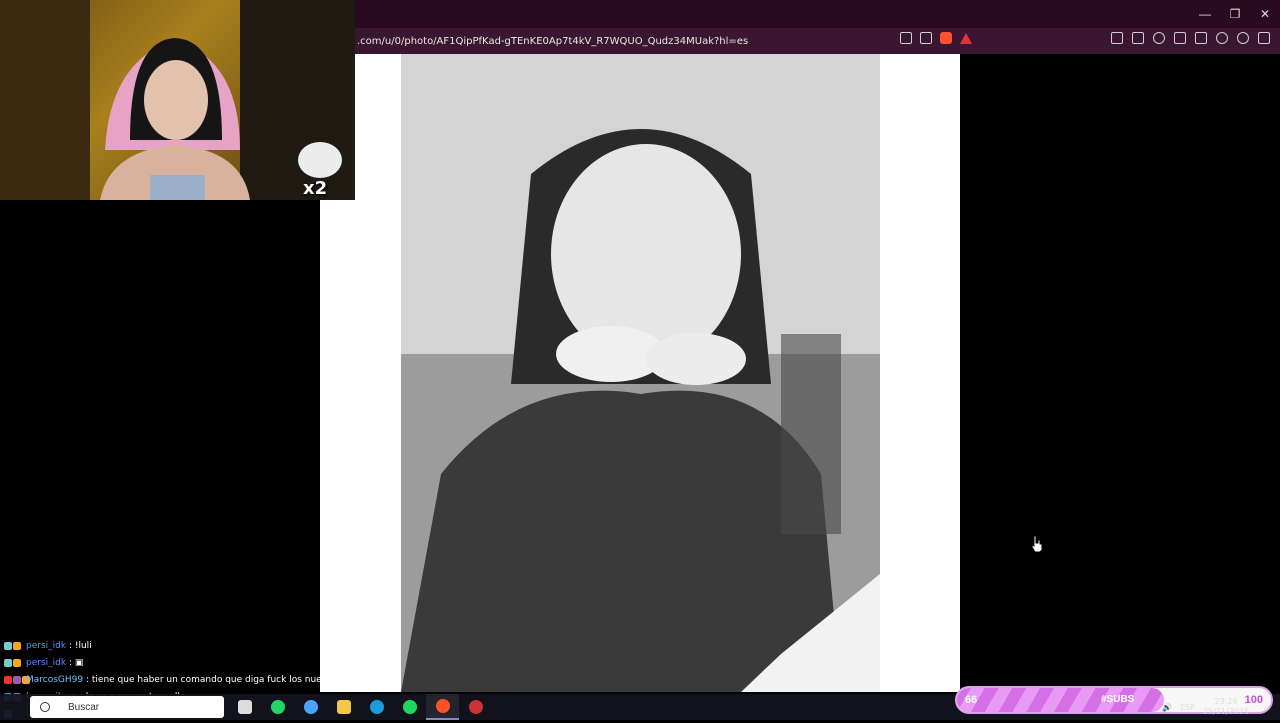 The height and width of the screenshot is (723, 1280). I want to click on sidebar-icon, so click(1180, 38).